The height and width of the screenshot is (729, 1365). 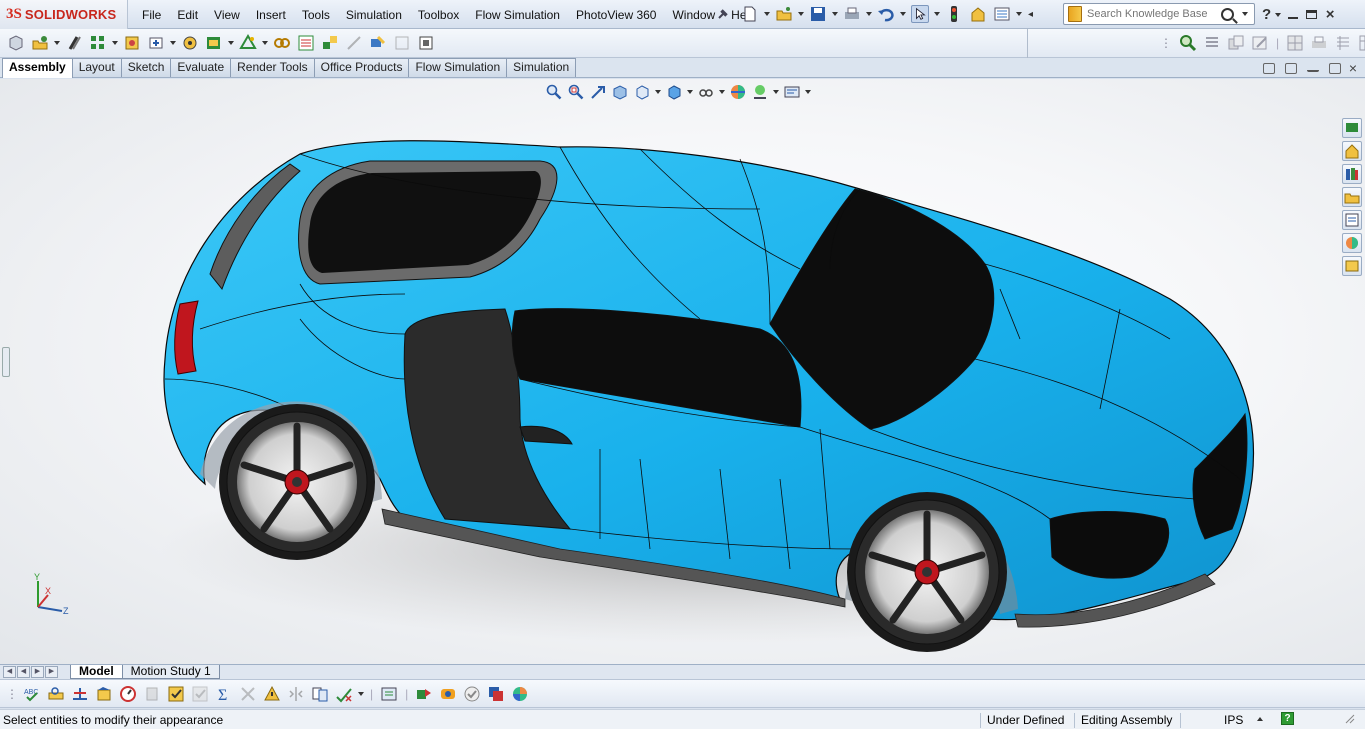 I want to click on new-motion-study-icon, so click(x=282, y=43).